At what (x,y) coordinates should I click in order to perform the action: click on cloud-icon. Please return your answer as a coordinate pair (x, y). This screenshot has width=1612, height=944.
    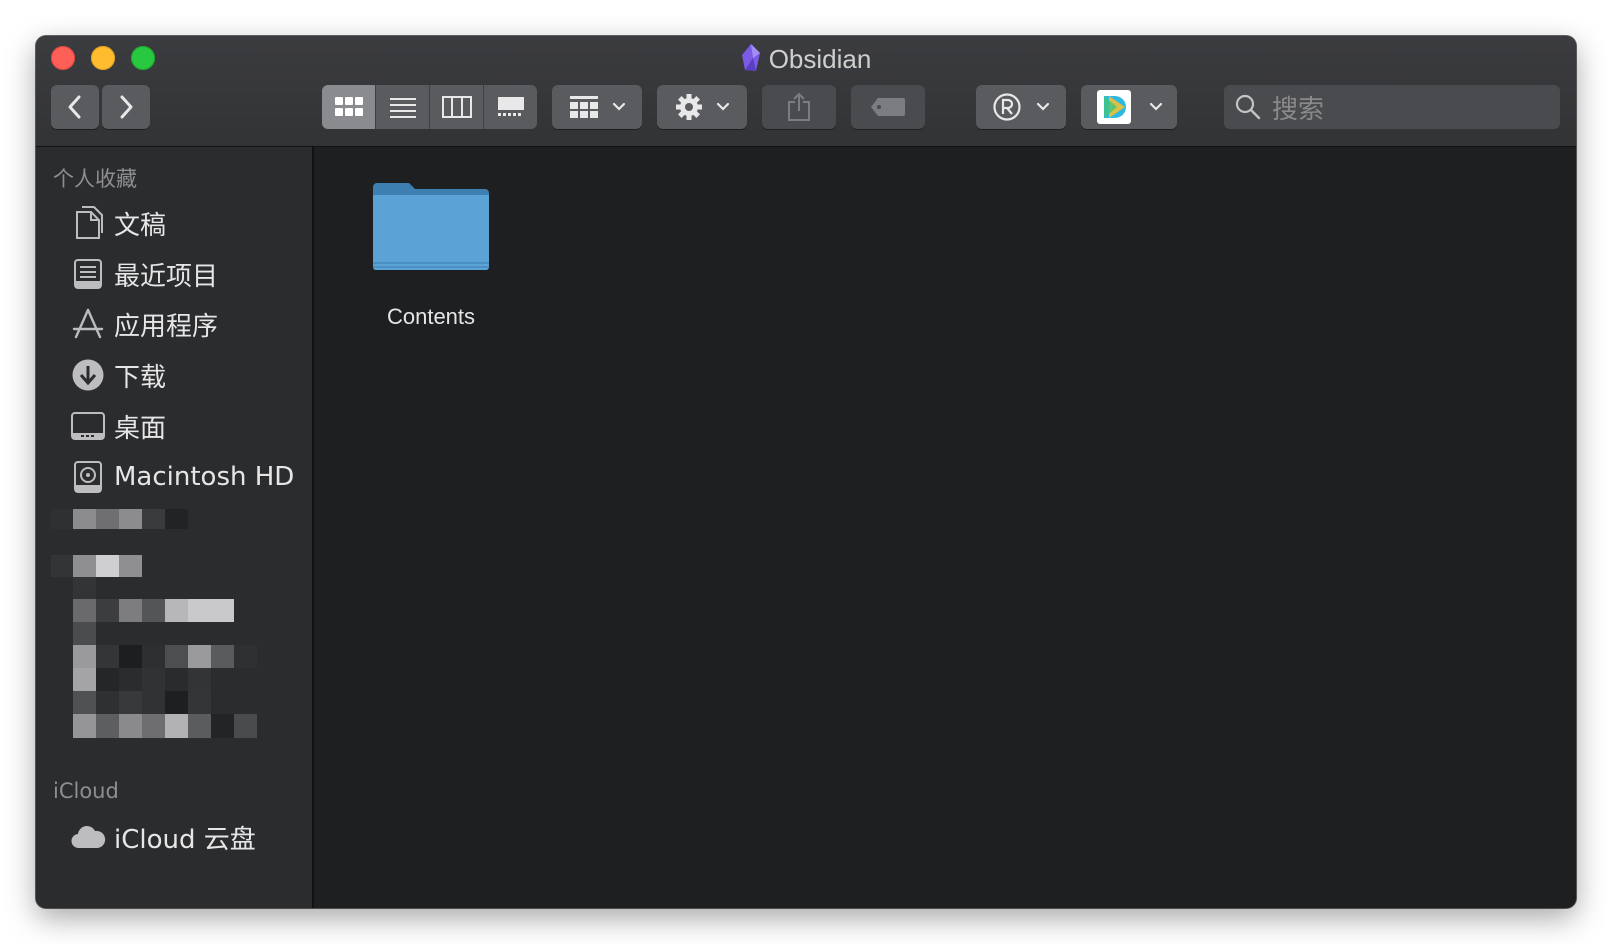
    Looking at the image, I should click on (88, 837).